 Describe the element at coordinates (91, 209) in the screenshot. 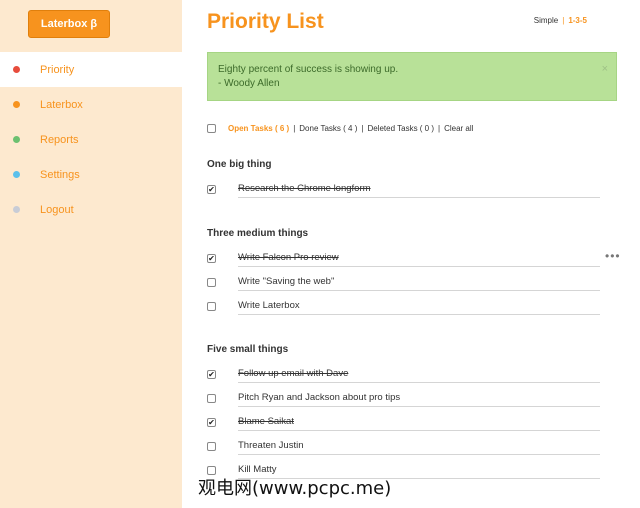

I see `sidebar-item-logout: Logout` at that location.